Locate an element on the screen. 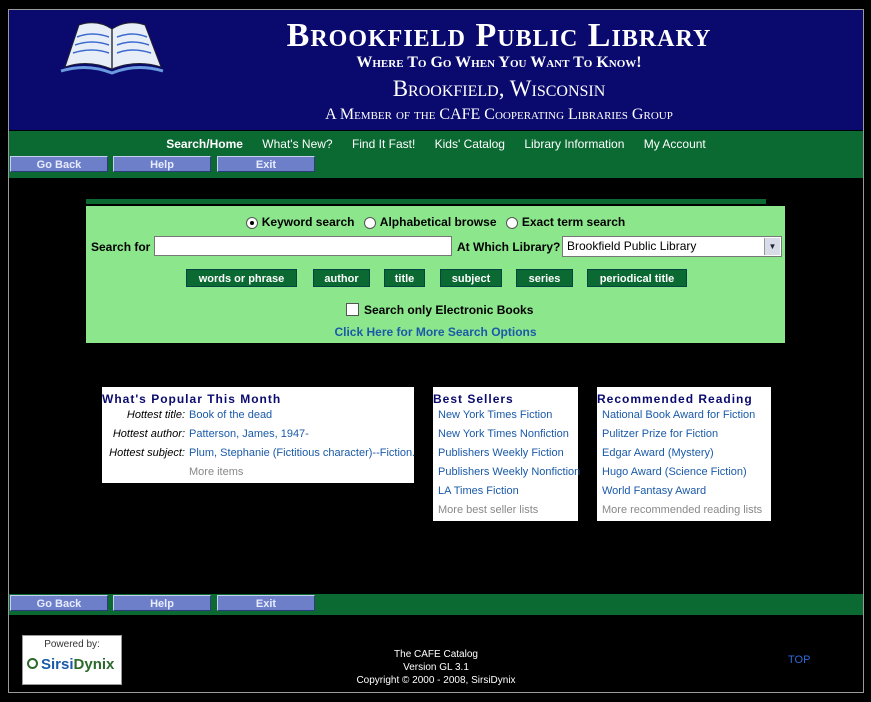 Image resolution: width=871 pixels, height=702 pixels. bestseller-link: New York Times Nonfiction is located at coordinates (503, 434).